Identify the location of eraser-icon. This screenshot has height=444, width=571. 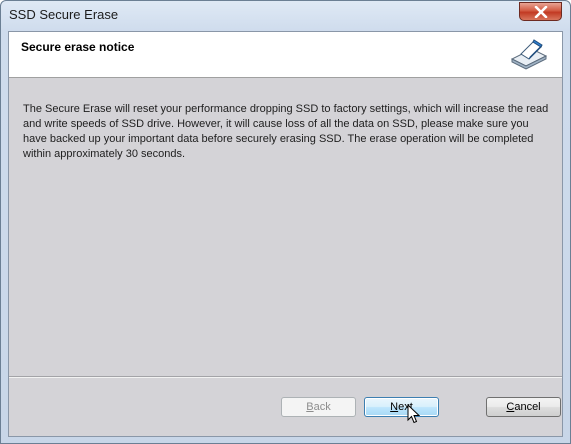
(529, 57).